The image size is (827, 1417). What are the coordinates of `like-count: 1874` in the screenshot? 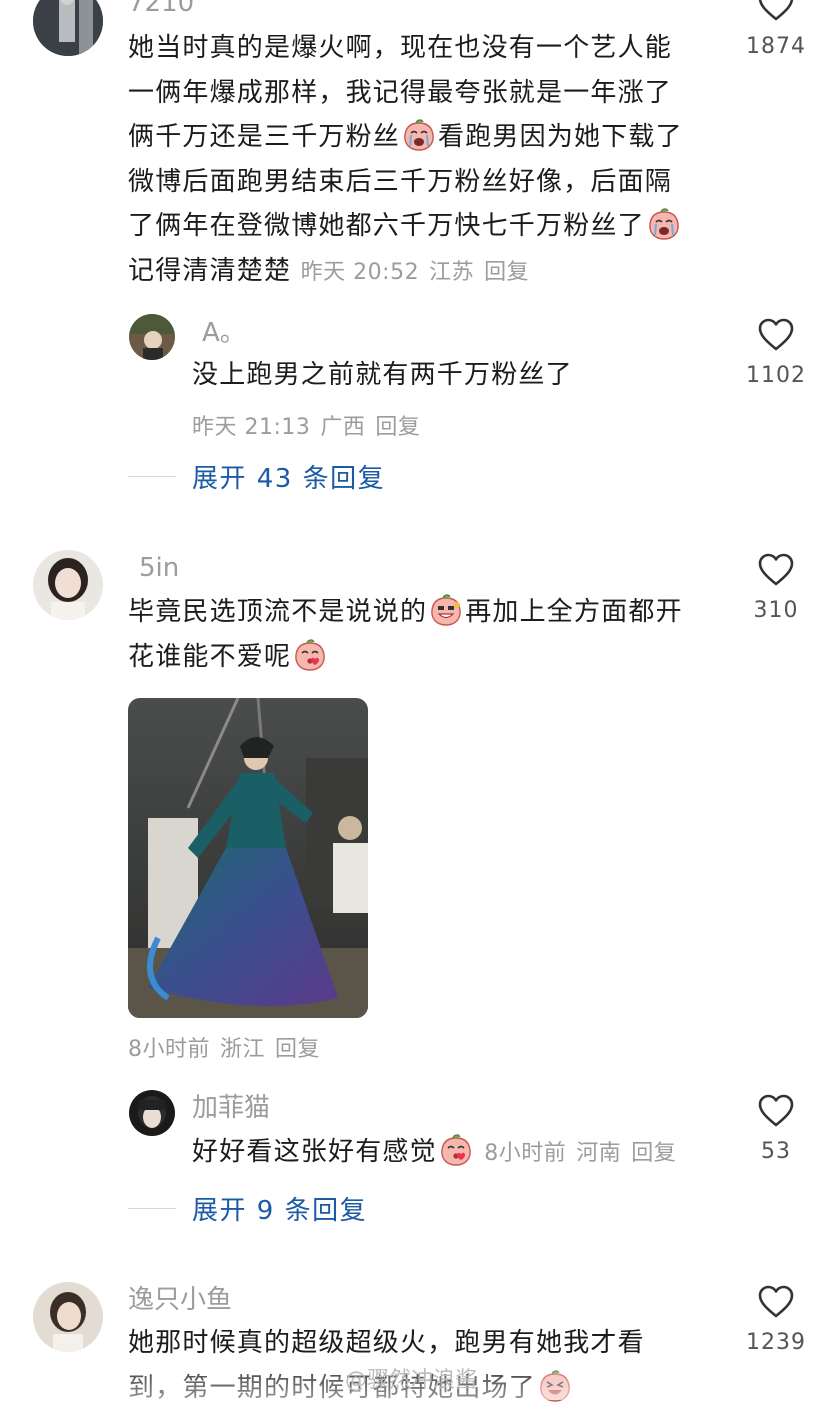 It's located at (776, 46).